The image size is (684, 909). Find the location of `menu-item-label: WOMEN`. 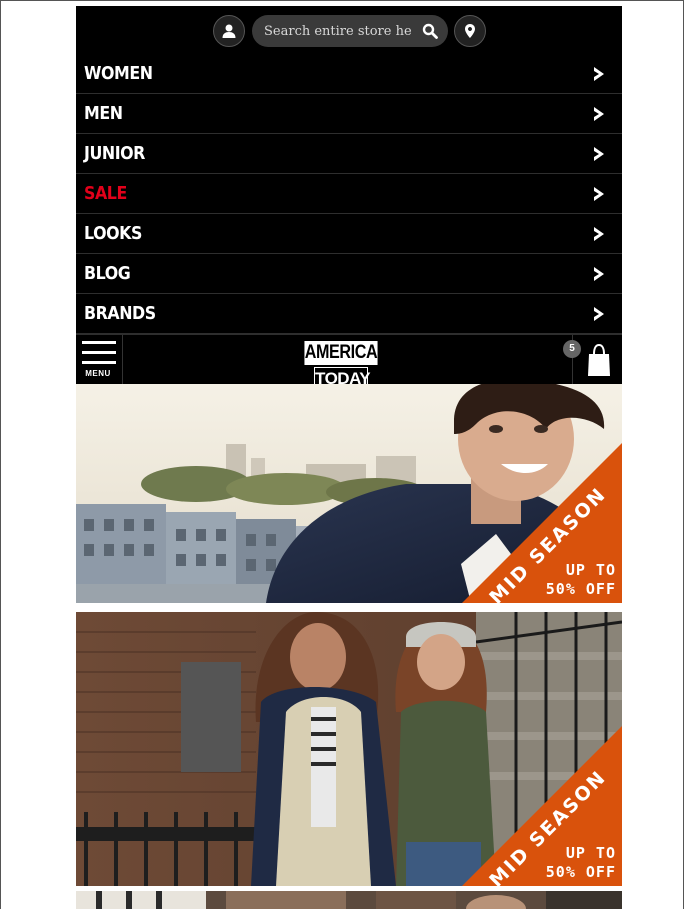

menu-item-label: WOMEN is located at coordinates (118, 73).